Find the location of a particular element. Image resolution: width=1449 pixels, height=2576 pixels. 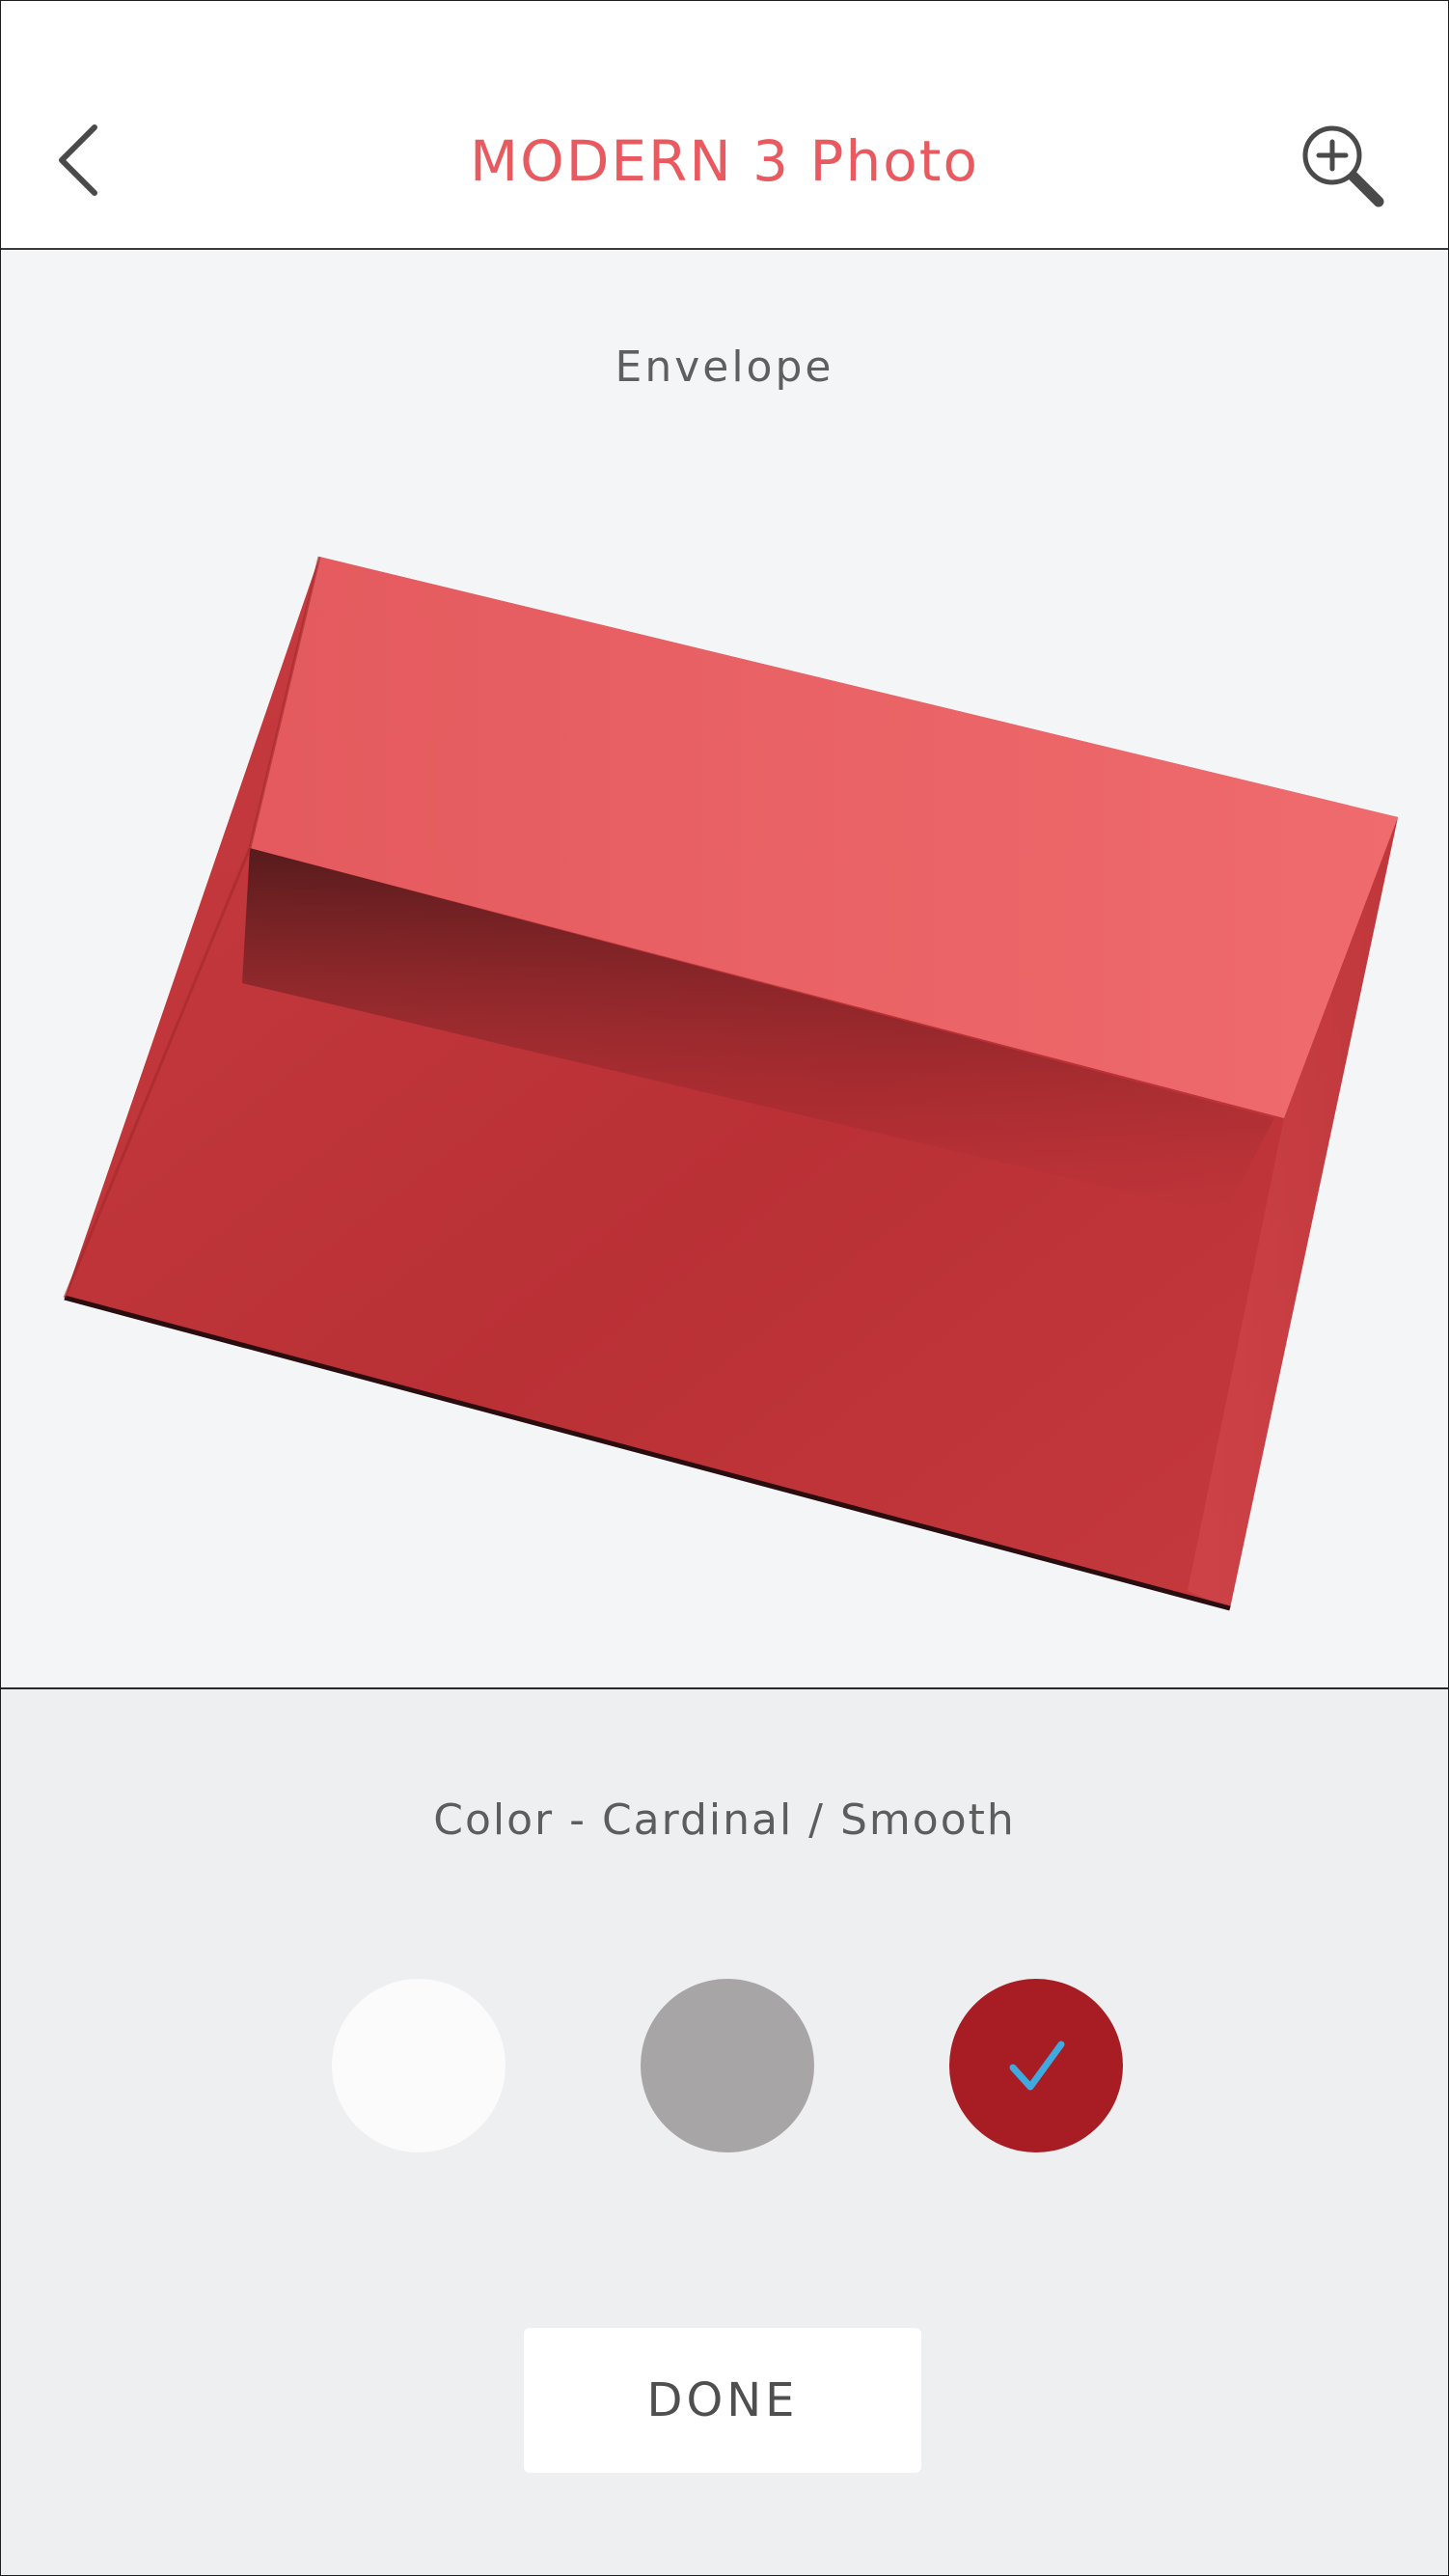

zoom-in-icon is located at coordinates (1343, 166).